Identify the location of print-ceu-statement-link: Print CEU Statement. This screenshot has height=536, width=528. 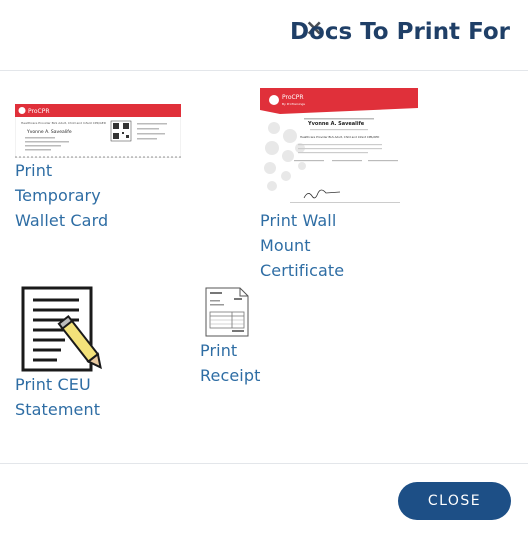
(62, 397).